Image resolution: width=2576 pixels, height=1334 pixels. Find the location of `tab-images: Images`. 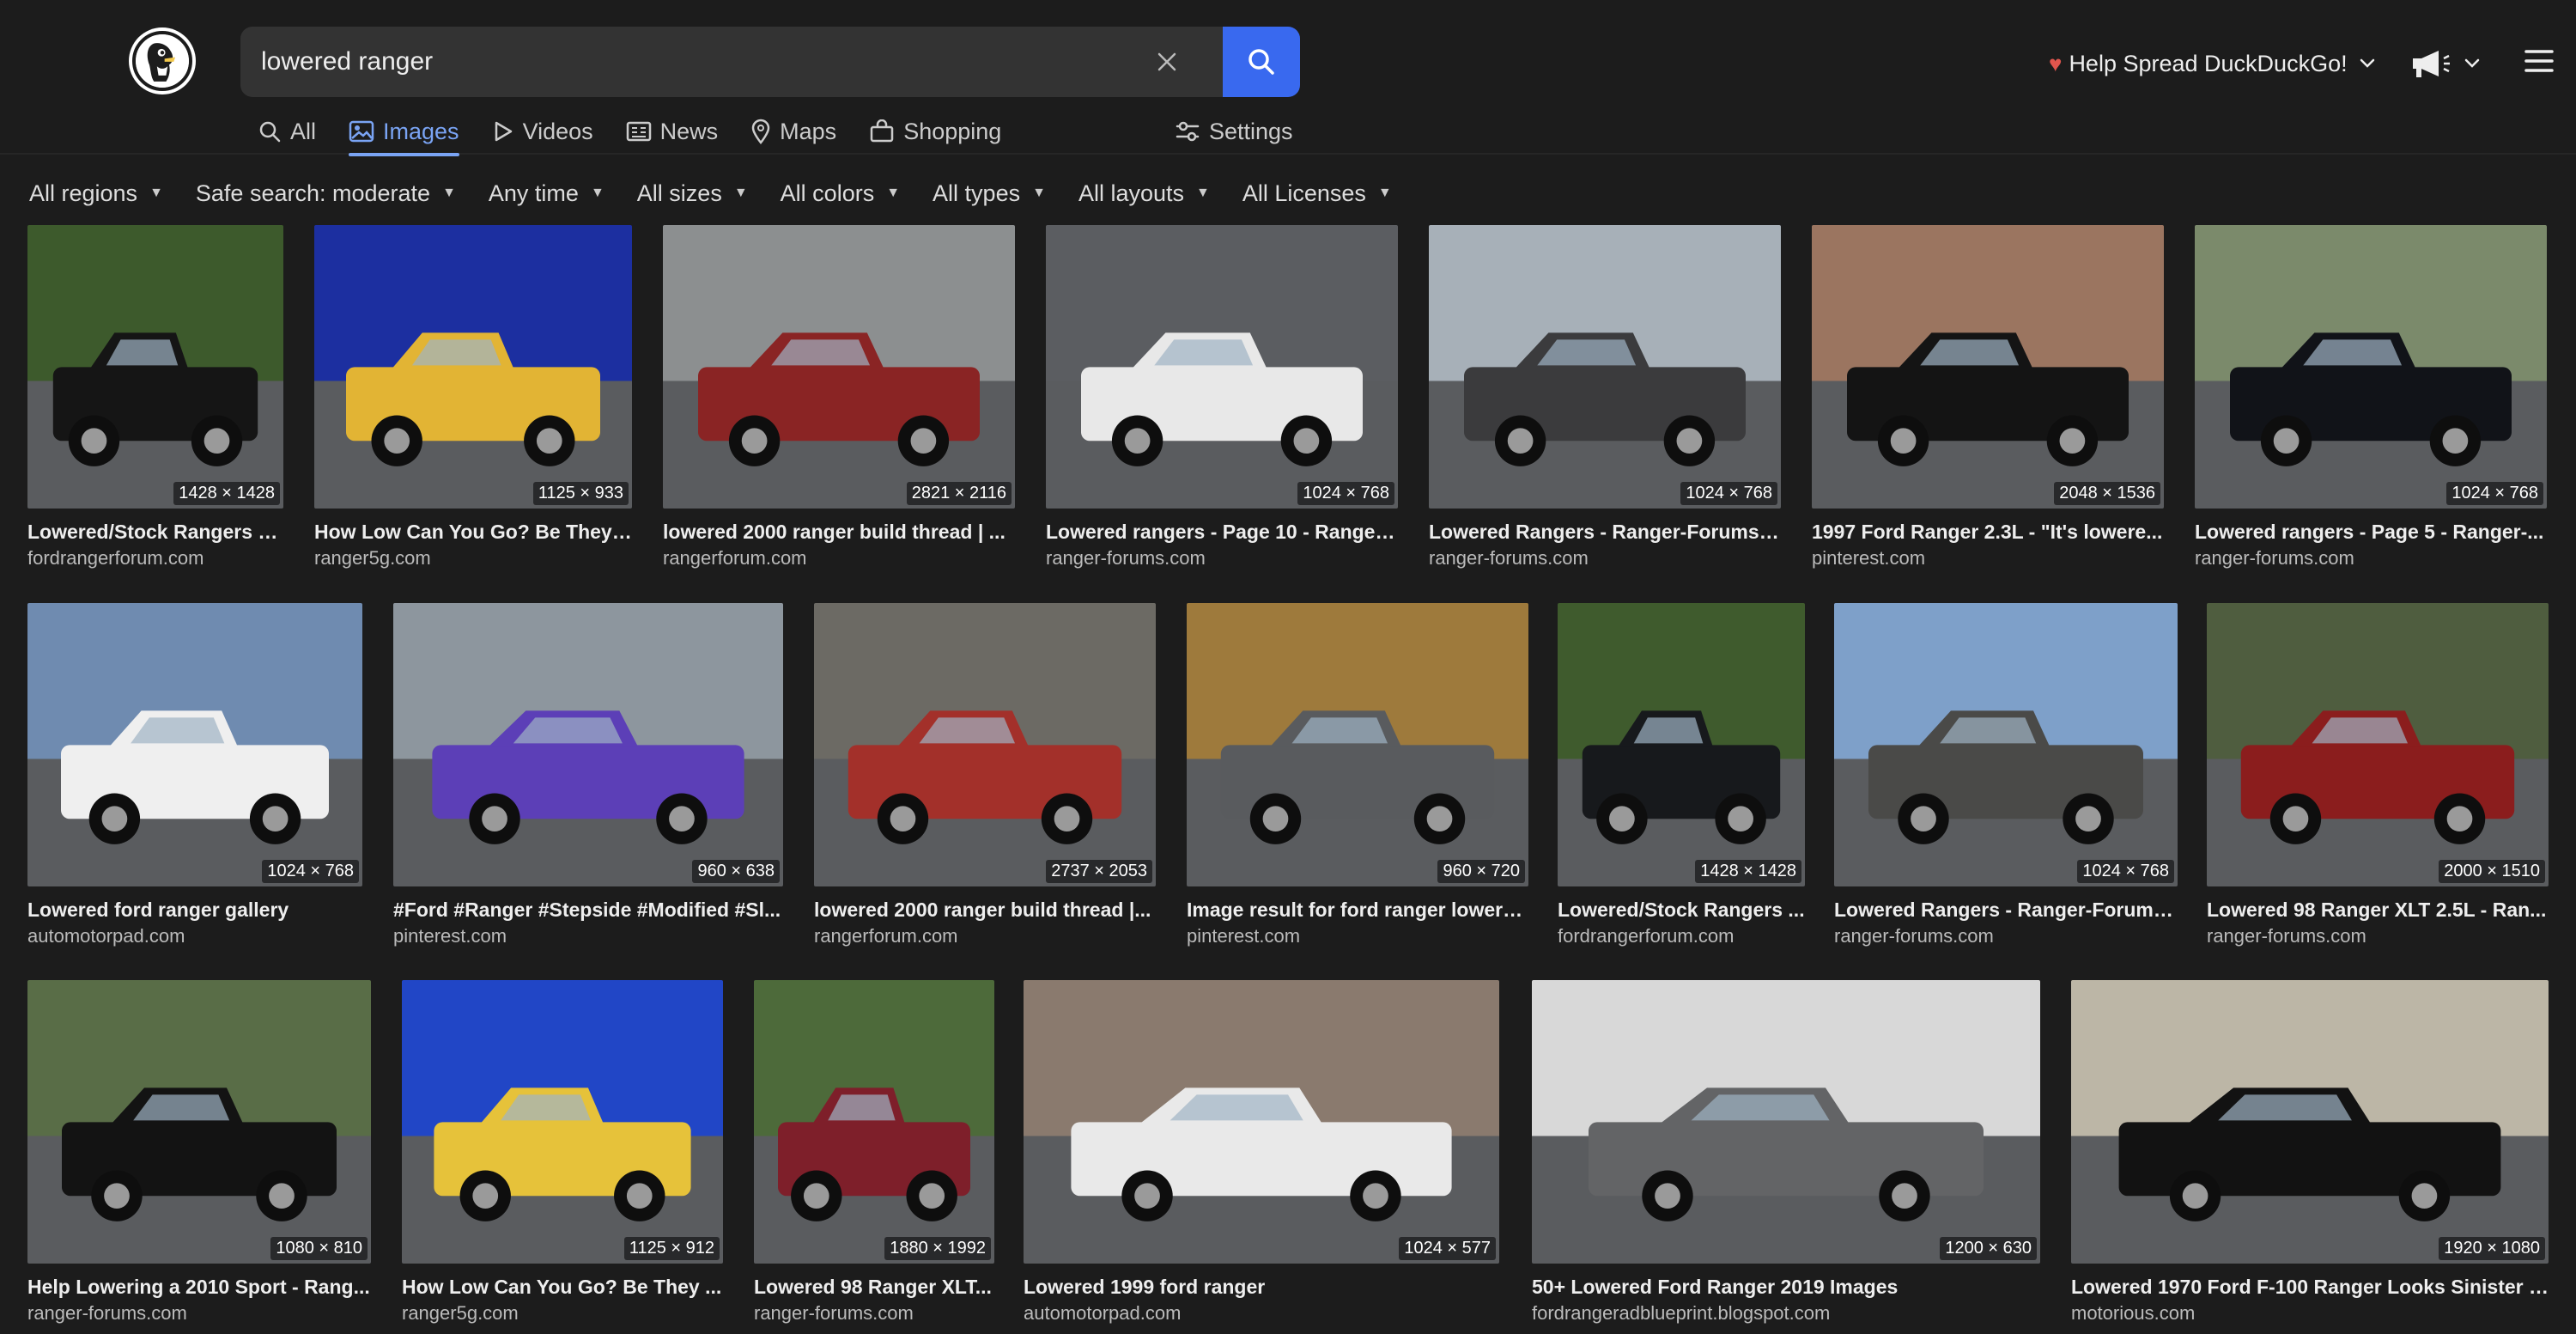

tab-images: Images is located at coordinates (404, 134).